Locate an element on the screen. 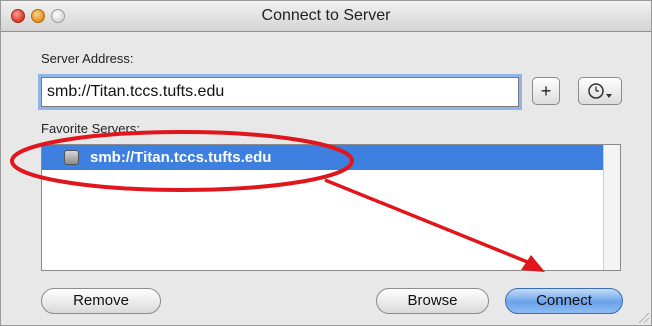 Image resolution: width=652 pixels, height=326 pixels. annotation-arrow-line is located at coordinates (427, 221).